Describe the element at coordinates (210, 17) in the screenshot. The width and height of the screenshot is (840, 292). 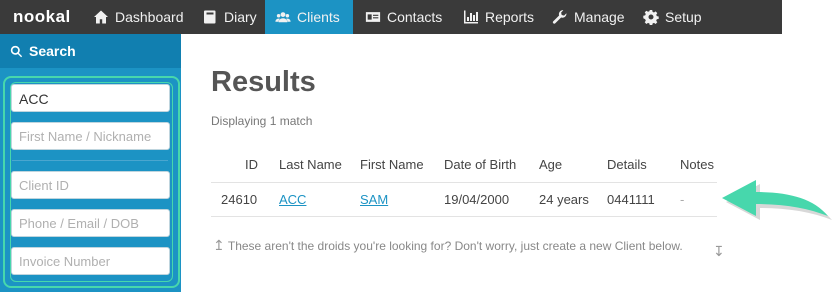
I see `book-icon` at that location.